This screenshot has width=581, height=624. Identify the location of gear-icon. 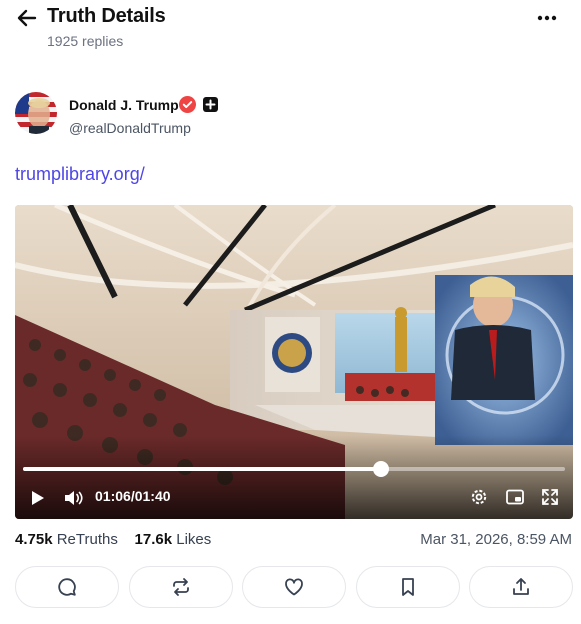
(479, 497).